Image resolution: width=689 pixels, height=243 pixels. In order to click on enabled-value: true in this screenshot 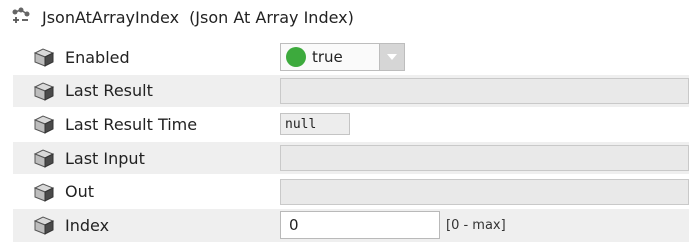, I will do `click(327, 57)`.